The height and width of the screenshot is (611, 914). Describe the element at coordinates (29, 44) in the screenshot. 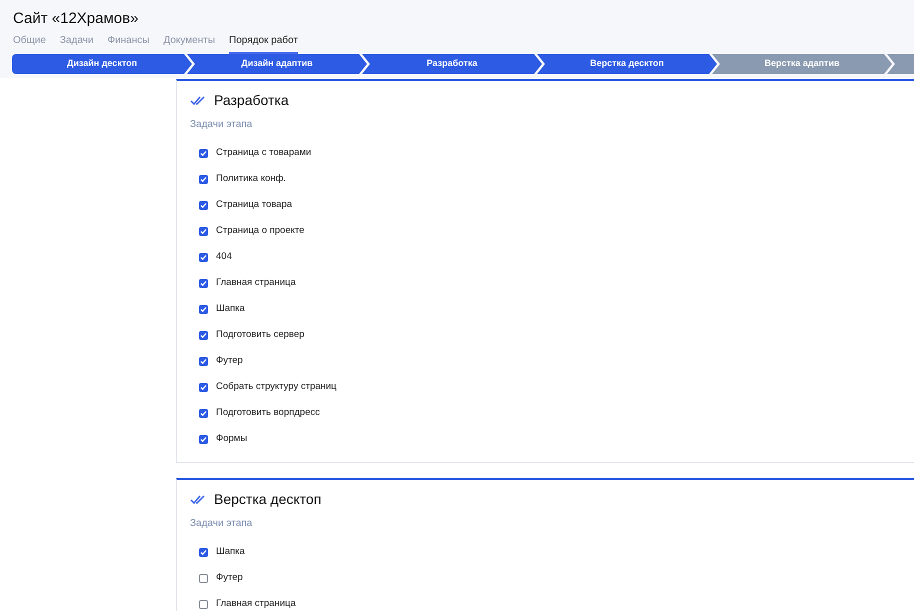

I see `tab: Общие` at that location.